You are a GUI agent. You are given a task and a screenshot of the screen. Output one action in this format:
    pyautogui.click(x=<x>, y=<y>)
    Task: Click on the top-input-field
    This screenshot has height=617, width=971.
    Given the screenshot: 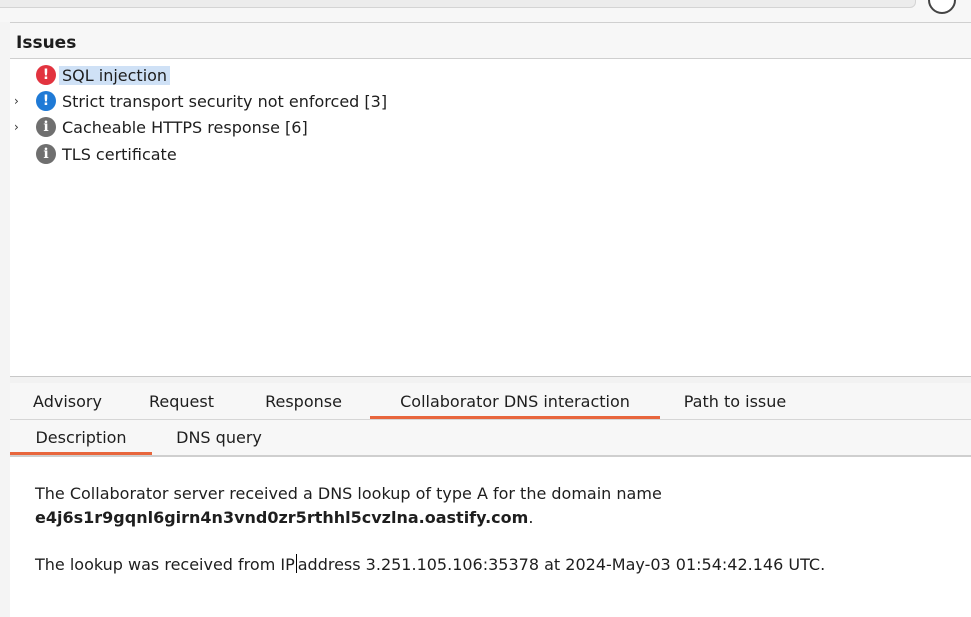 What is the action you would take?
    pyautogui.click(x=458, y=4)
    